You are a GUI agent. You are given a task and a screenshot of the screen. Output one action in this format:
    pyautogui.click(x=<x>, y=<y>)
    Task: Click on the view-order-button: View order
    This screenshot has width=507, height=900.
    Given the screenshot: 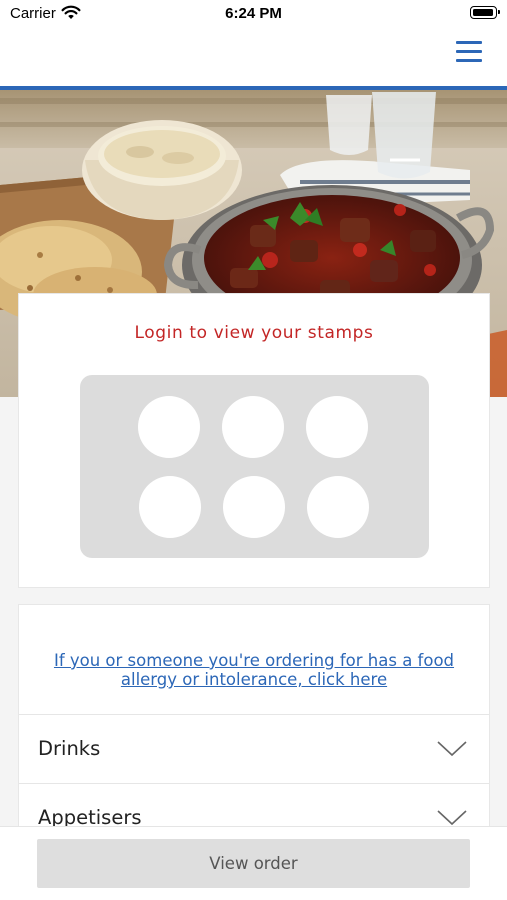 What is the action you would take?
    pyautogui.click(x=253, y=863)
    